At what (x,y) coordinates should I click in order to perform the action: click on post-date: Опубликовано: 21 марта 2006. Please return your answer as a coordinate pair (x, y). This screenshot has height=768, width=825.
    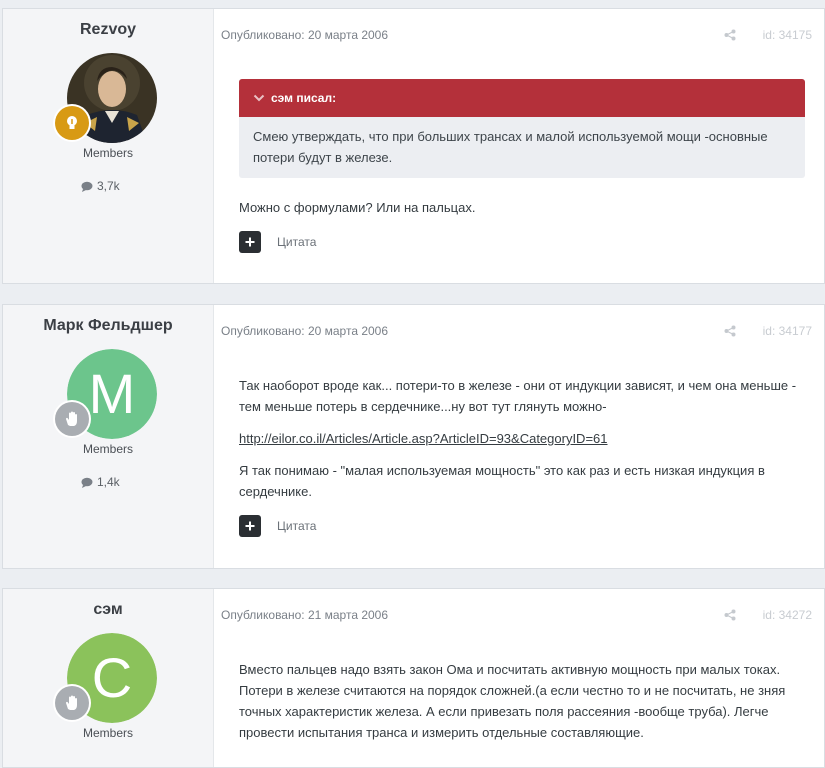
    Looking at the image, I should click on (304, 615).